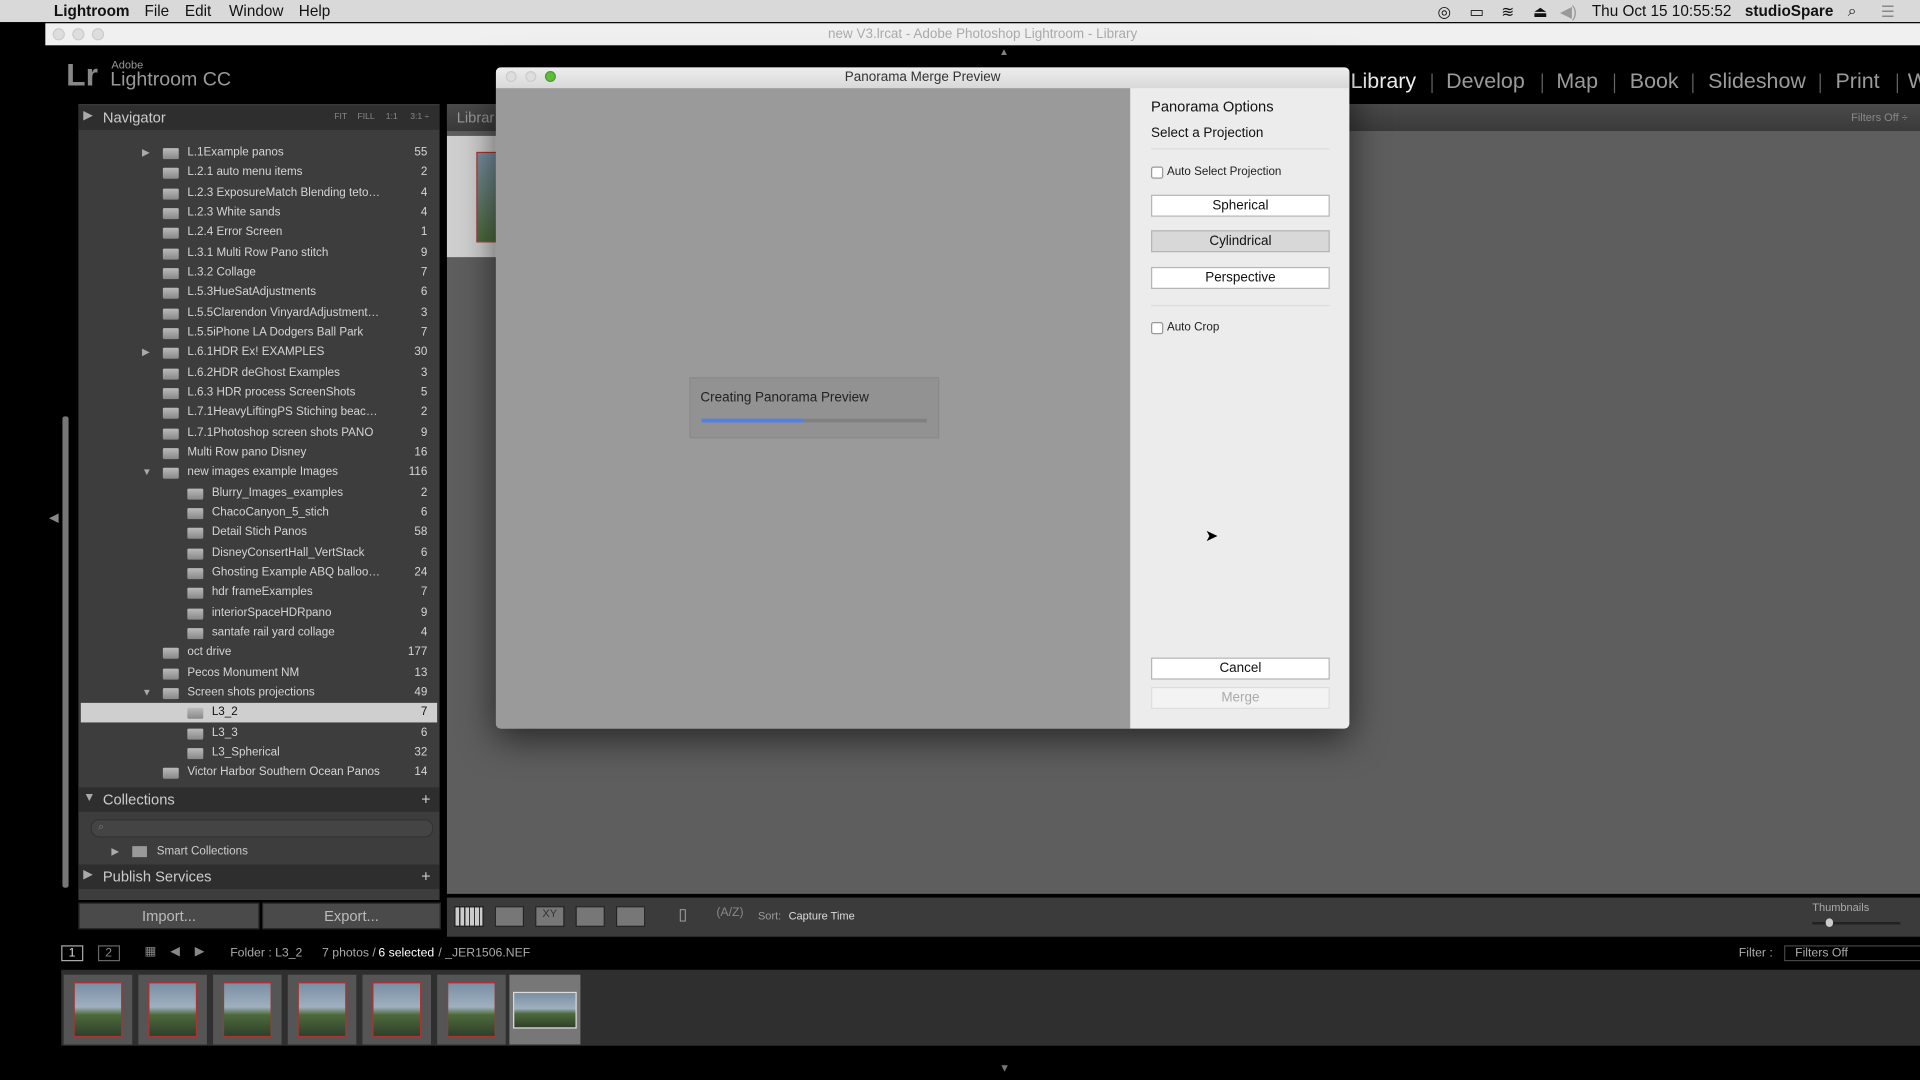  I want to click on folder-row: L.2.1 auto menu items 2, so click(259, 173).